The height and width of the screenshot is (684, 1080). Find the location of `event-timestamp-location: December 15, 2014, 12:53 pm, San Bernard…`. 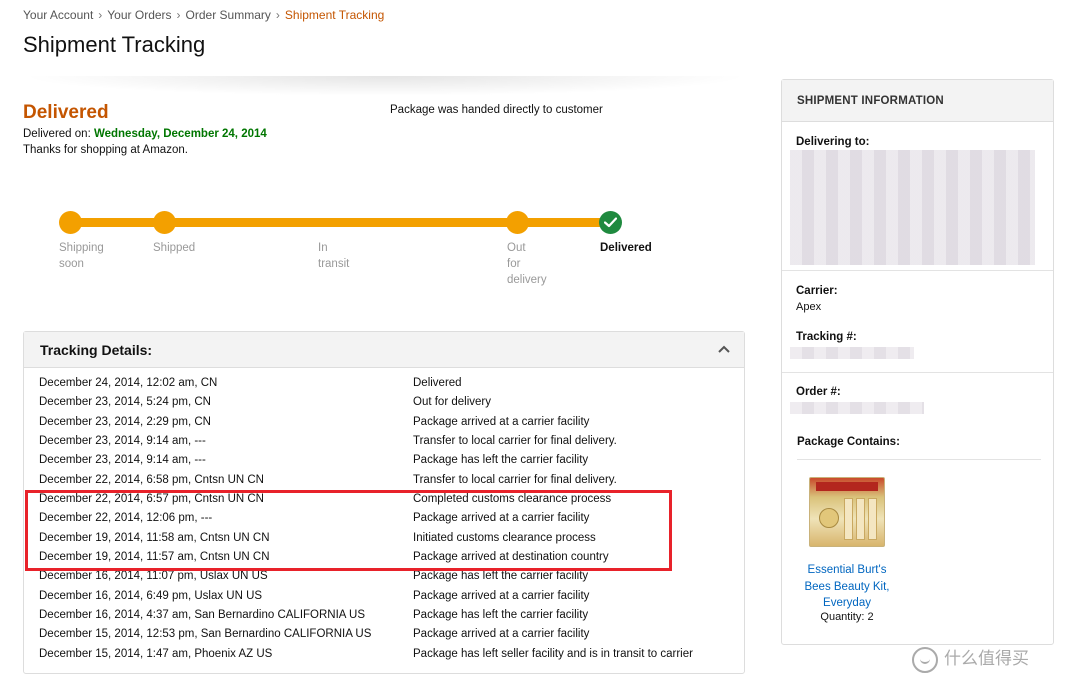

event-timestamp-location: December 15, 2014, 12:53 pm, San Bernard… is located at coordinates (205, 634).